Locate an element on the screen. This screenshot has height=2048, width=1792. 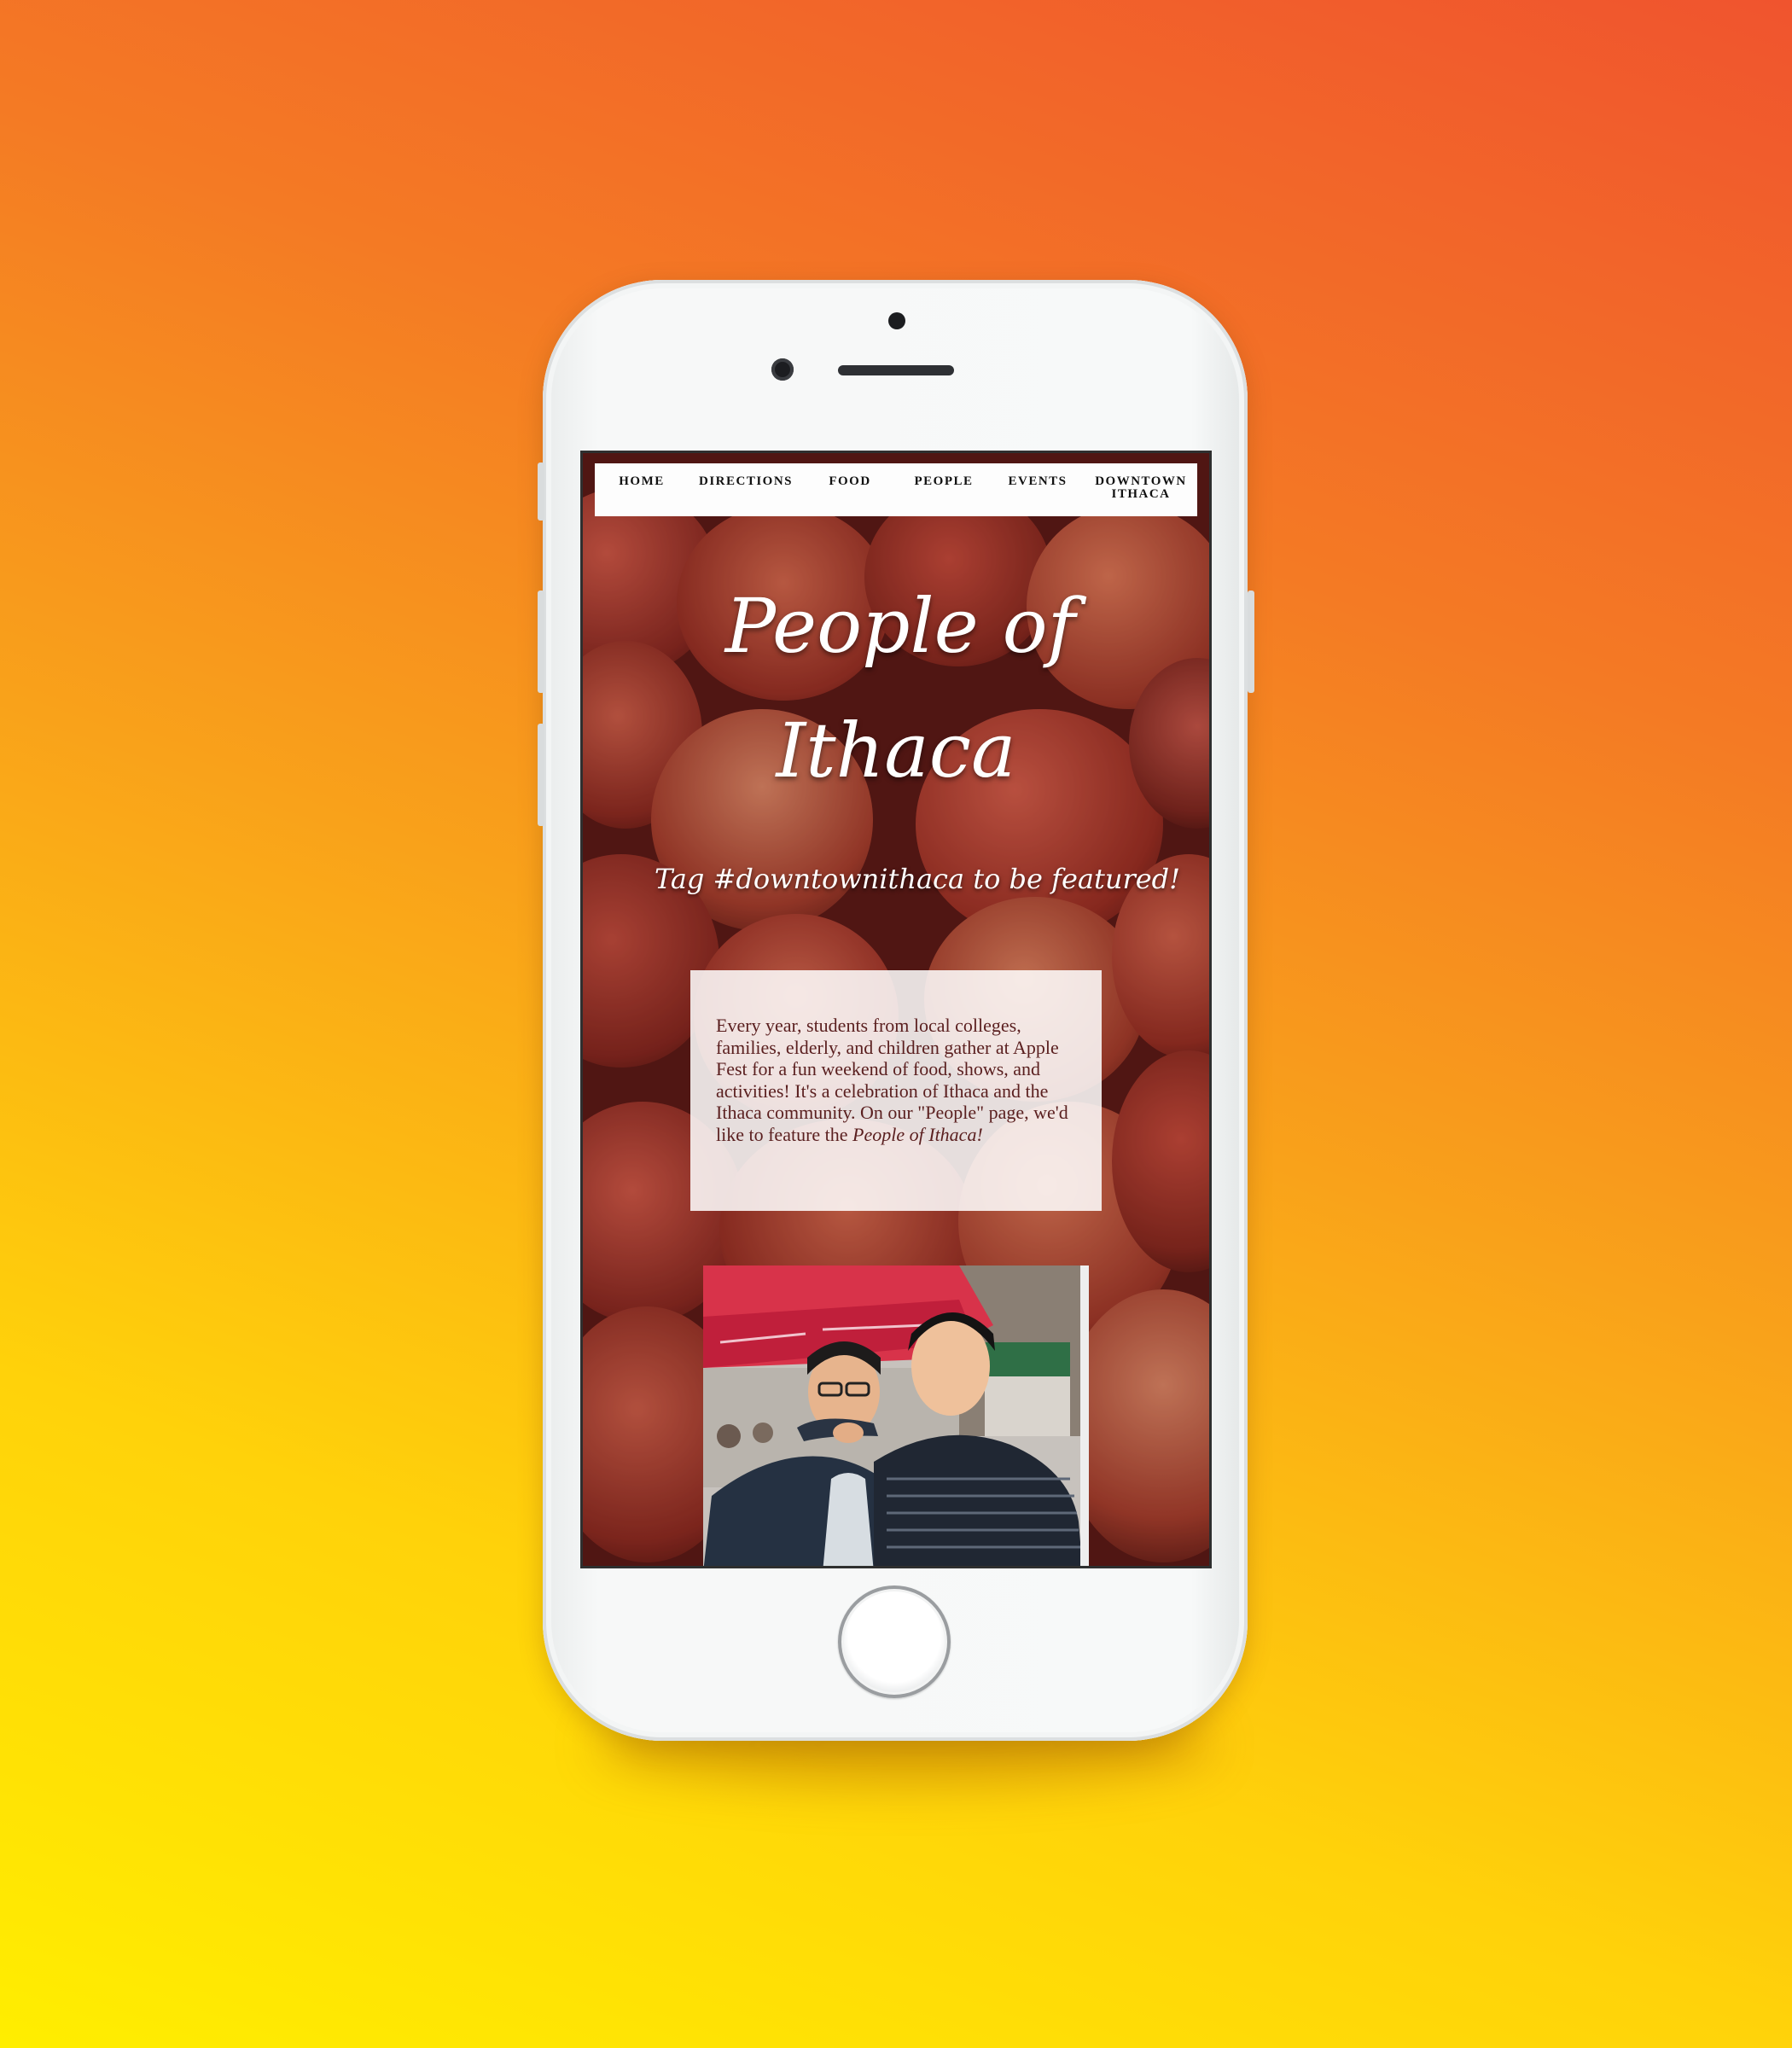
nav-downtown-ithaca-link: DOWNTOWN ITHACA is located at coordinates (1141, 488).